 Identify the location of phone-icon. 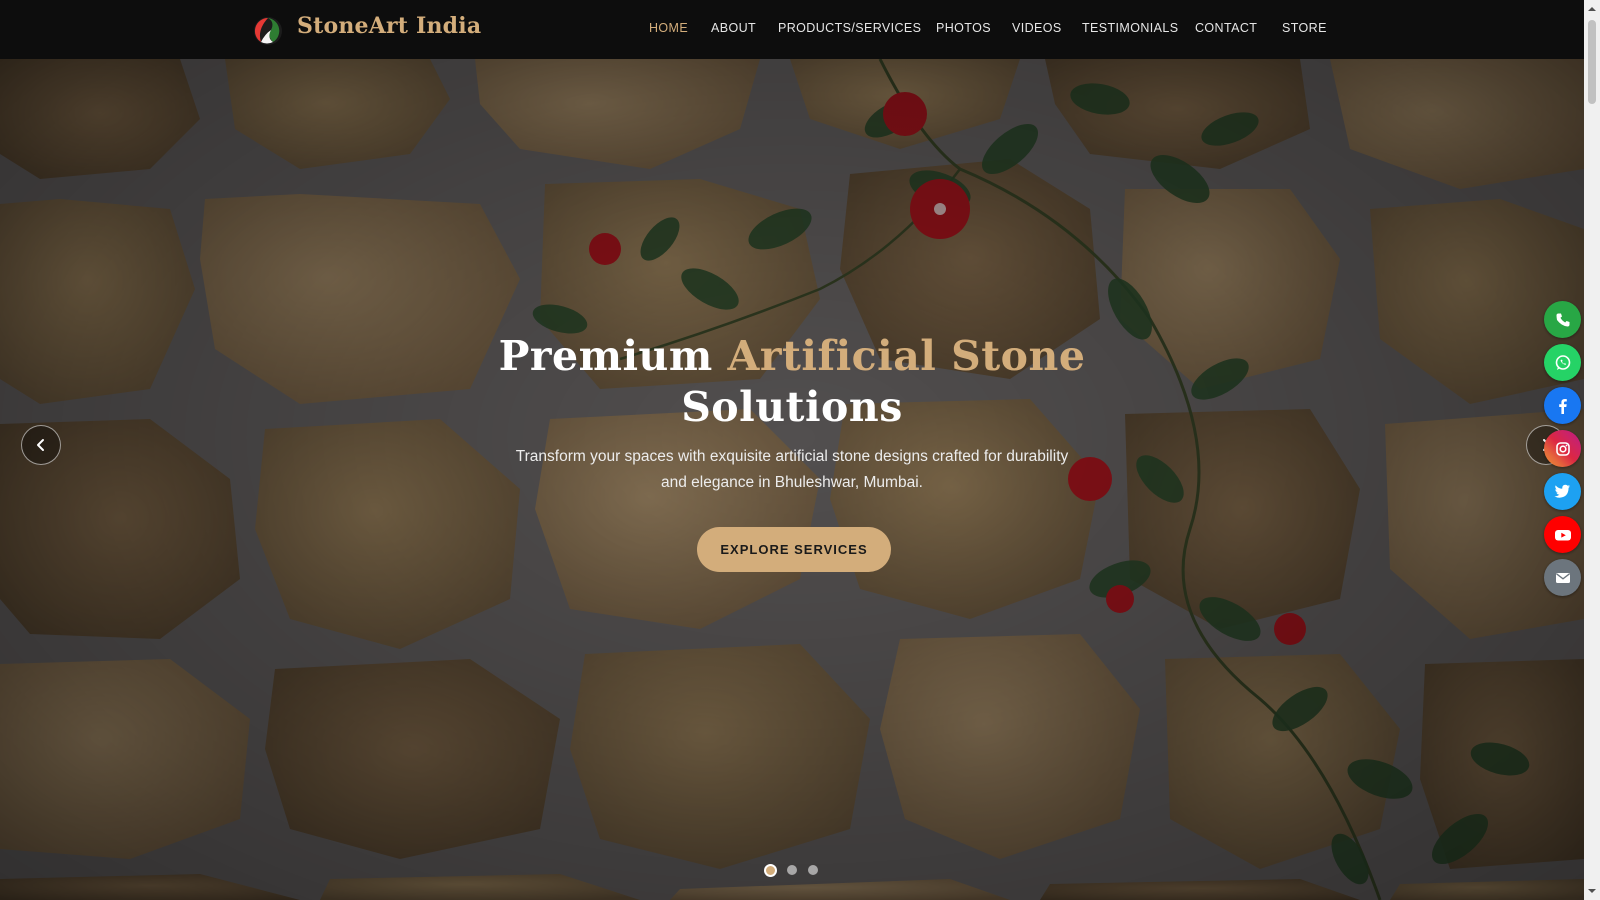
(1562, 319).